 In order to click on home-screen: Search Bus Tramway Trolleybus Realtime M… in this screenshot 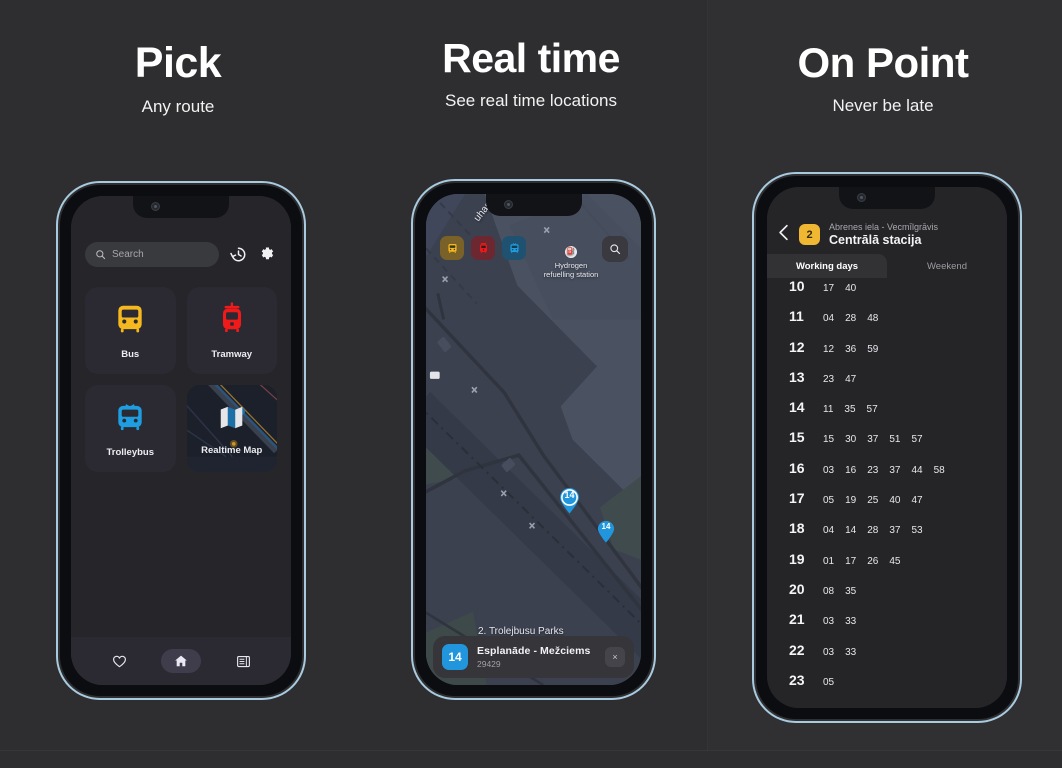, I will do `click(181, 440)`.